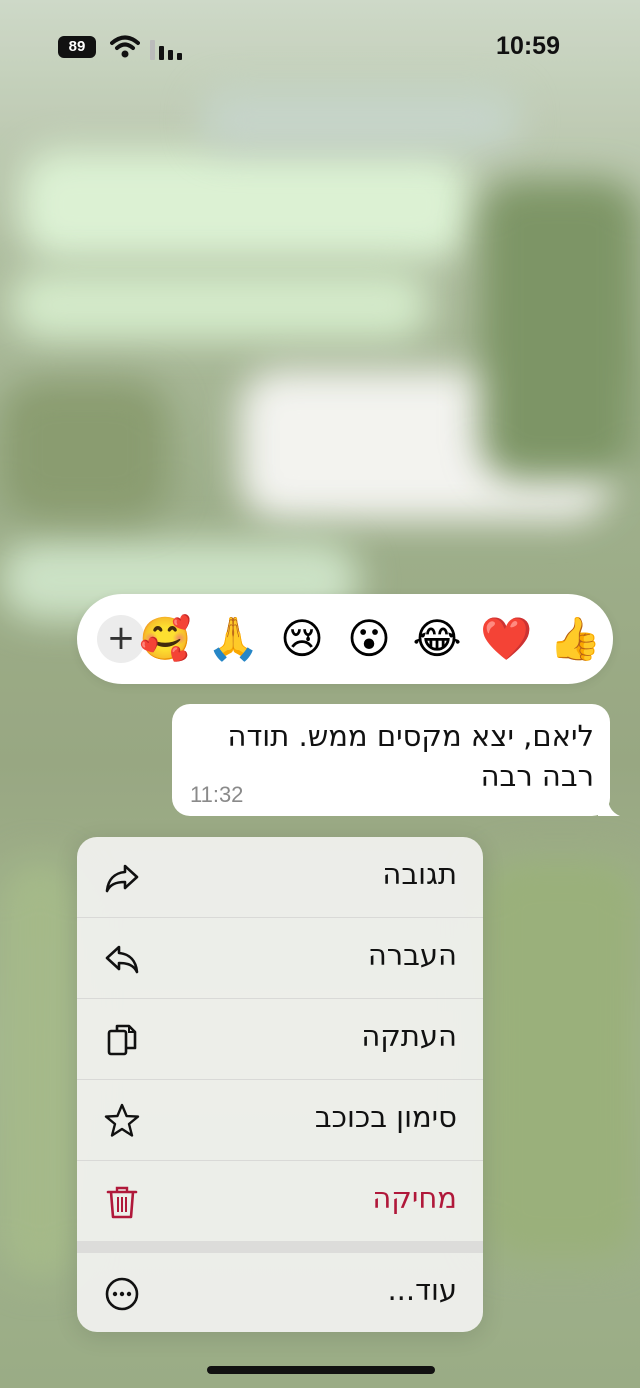 Image resolution: width=640 pixels, height=1388 pixels. What do you see at coordinates (122, 878) in the screenshot?
I see `reply-icon` at bounding box center [122, 878].